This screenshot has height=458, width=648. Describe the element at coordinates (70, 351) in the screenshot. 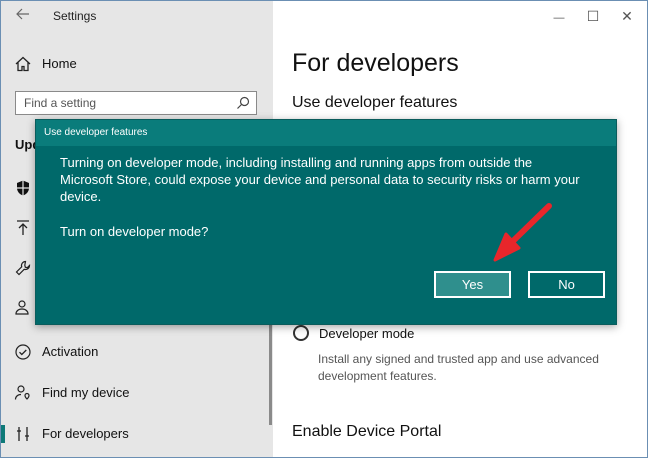

I see `sidebar-item-label: Activation` at that location.